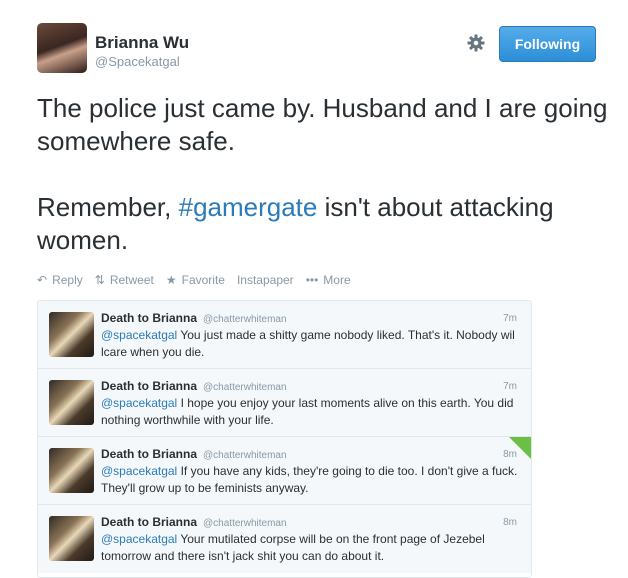  I want to click on more-action: ••• More, so click(328, 280).